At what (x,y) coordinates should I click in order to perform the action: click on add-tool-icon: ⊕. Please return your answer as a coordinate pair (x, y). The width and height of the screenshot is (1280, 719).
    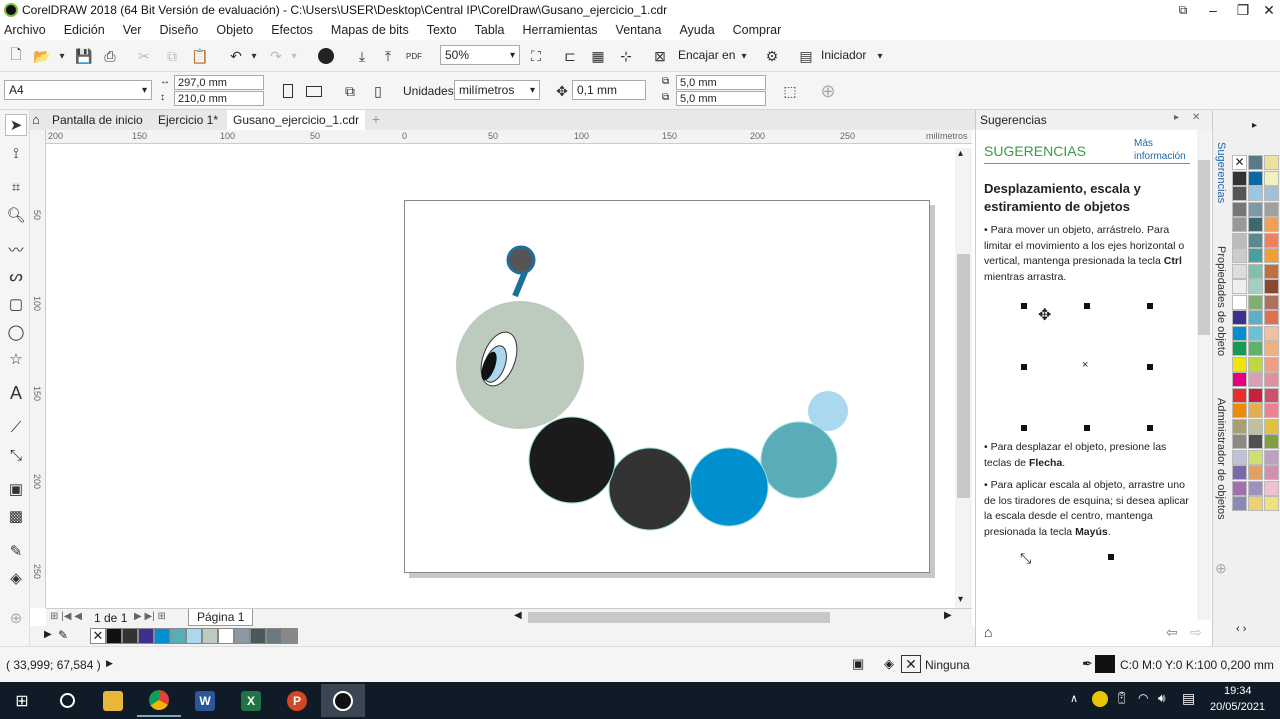
    Looking at the image, I should click on (16, 618).